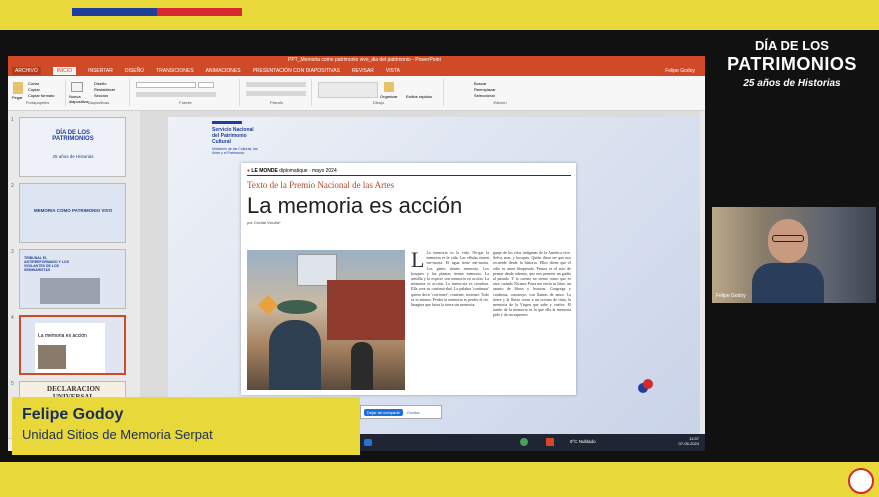 The height and width of the screenshot is (497, 879). I want to click on thumb-slide-2: MEMORIA COMO PATRIMONIO VIVO, so click(72, 213).